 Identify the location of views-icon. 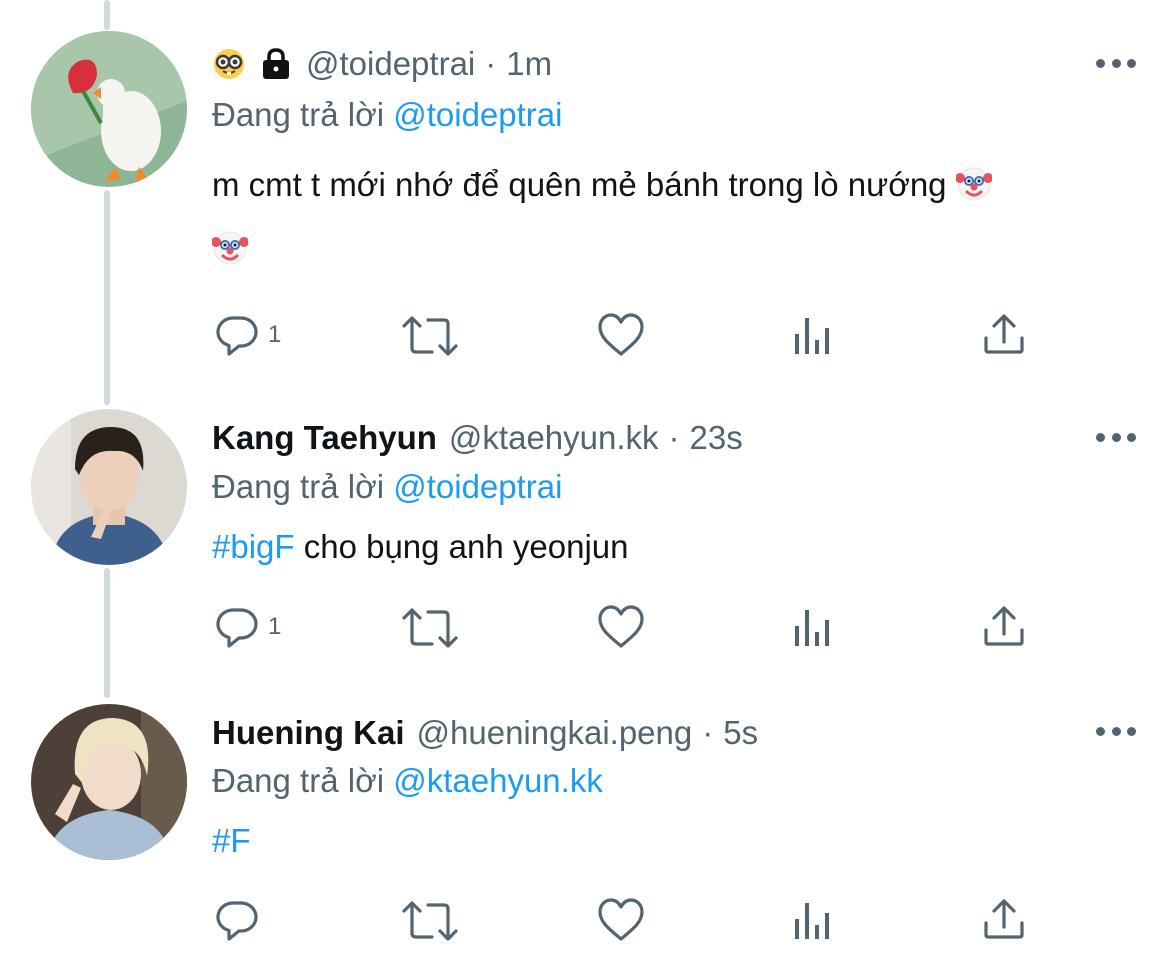
(812, 921).